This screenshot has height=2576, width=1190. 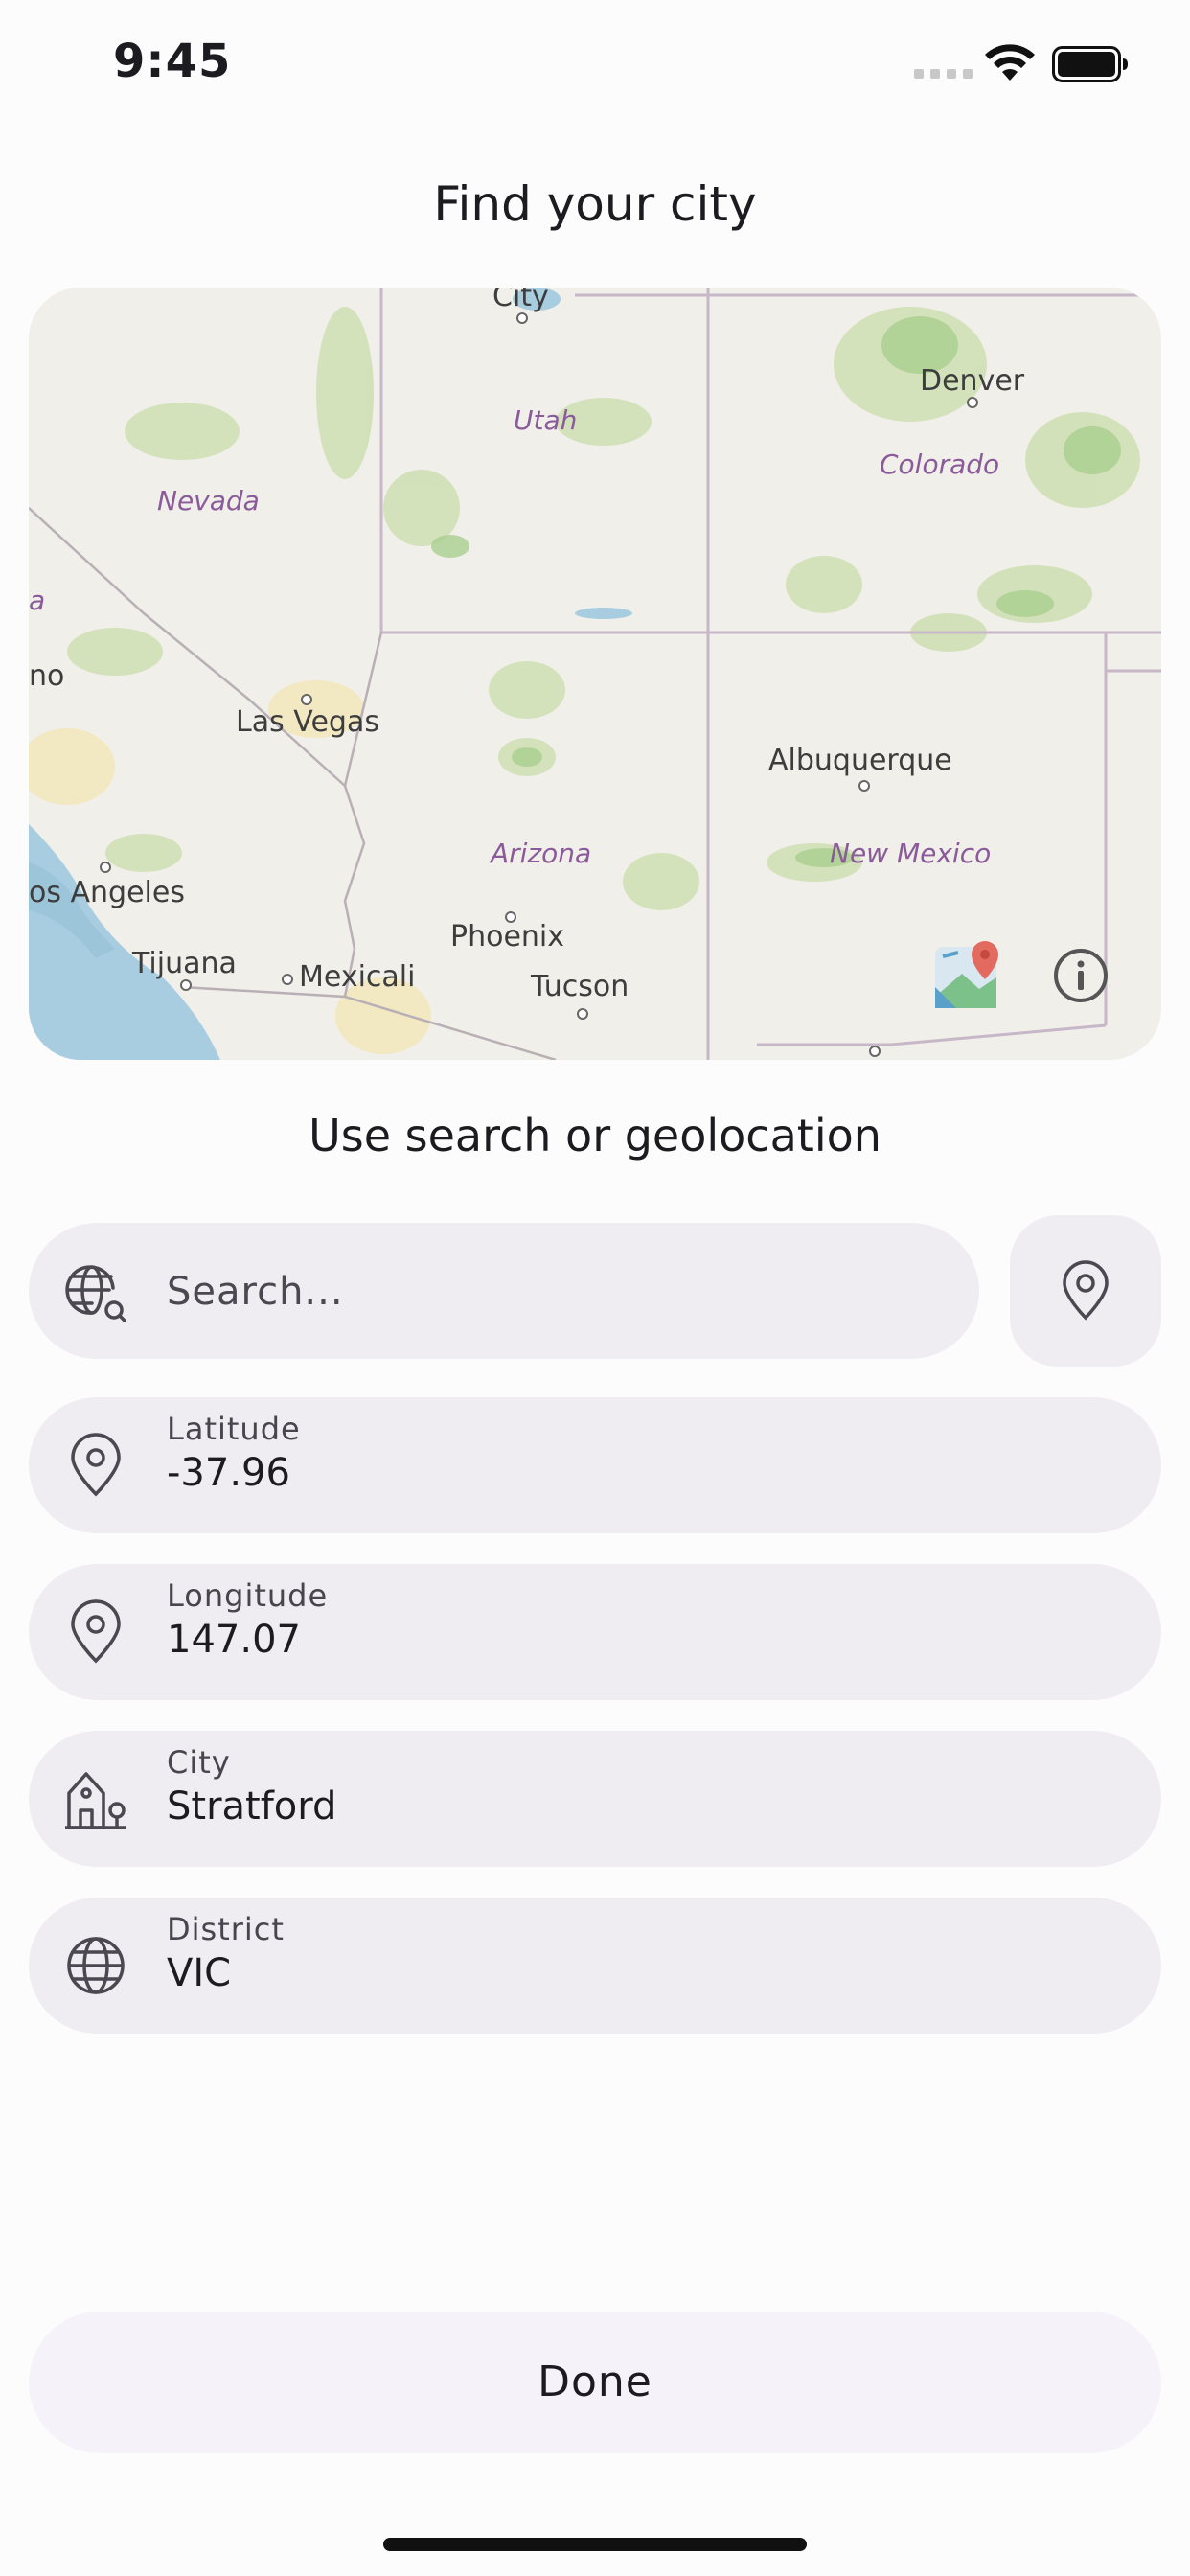 I want to click on search-field, so click(x=504, y=1291).